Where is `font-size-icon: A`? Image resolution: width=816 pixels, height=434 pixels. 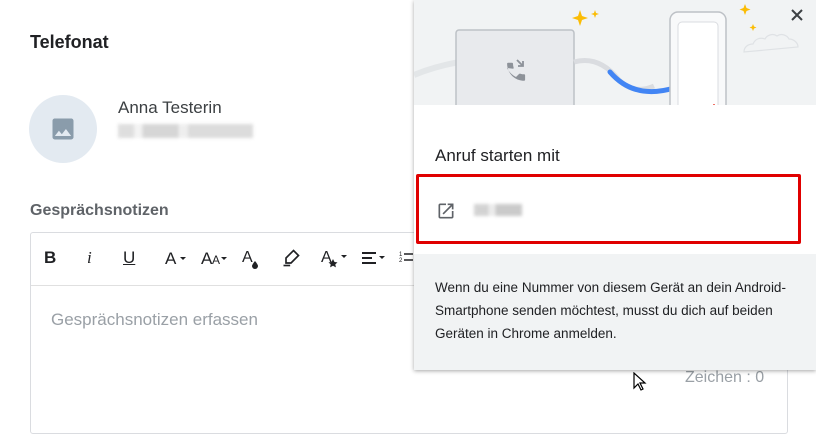
font-size-icon: A is located at coordinates (175, 258).